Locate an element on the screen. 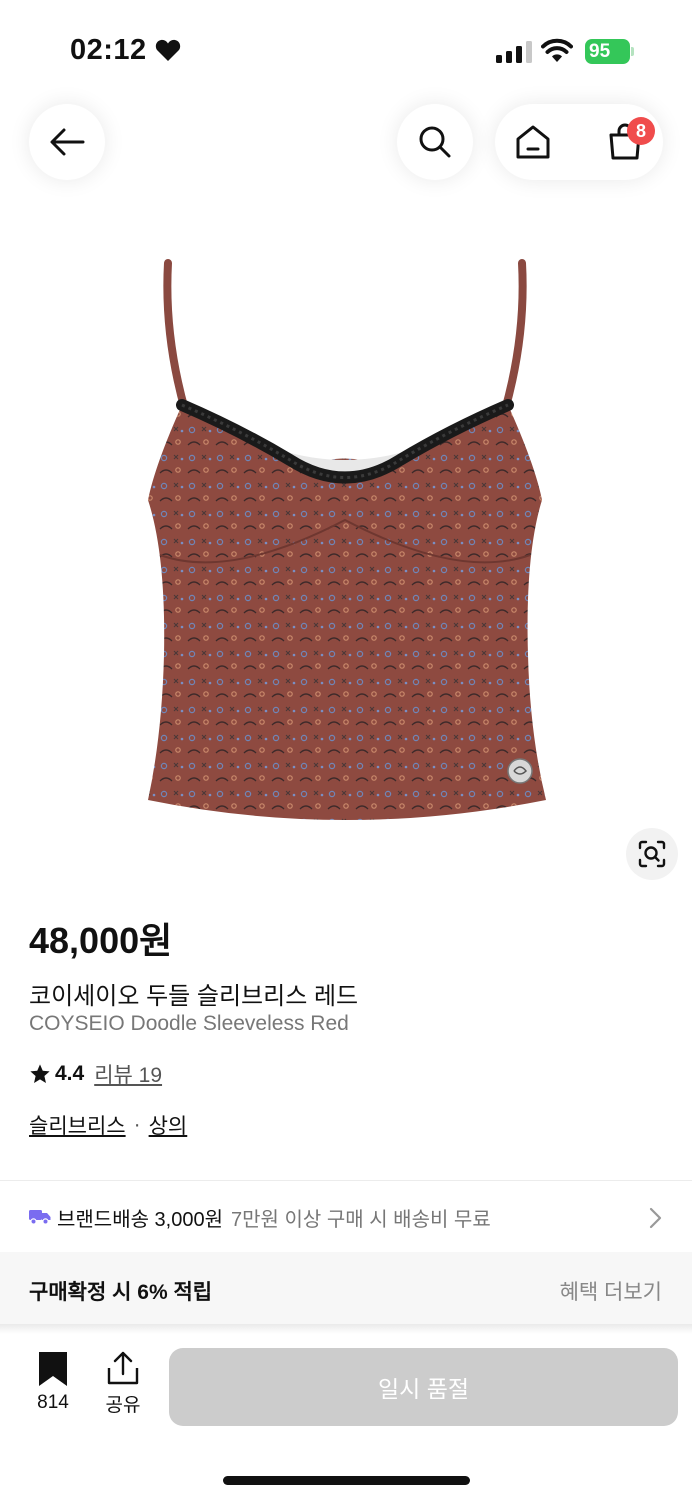 The height and width of the screenshot is (1500, 692). bottom-bar-shadow is located at coordinates (346, 1329).